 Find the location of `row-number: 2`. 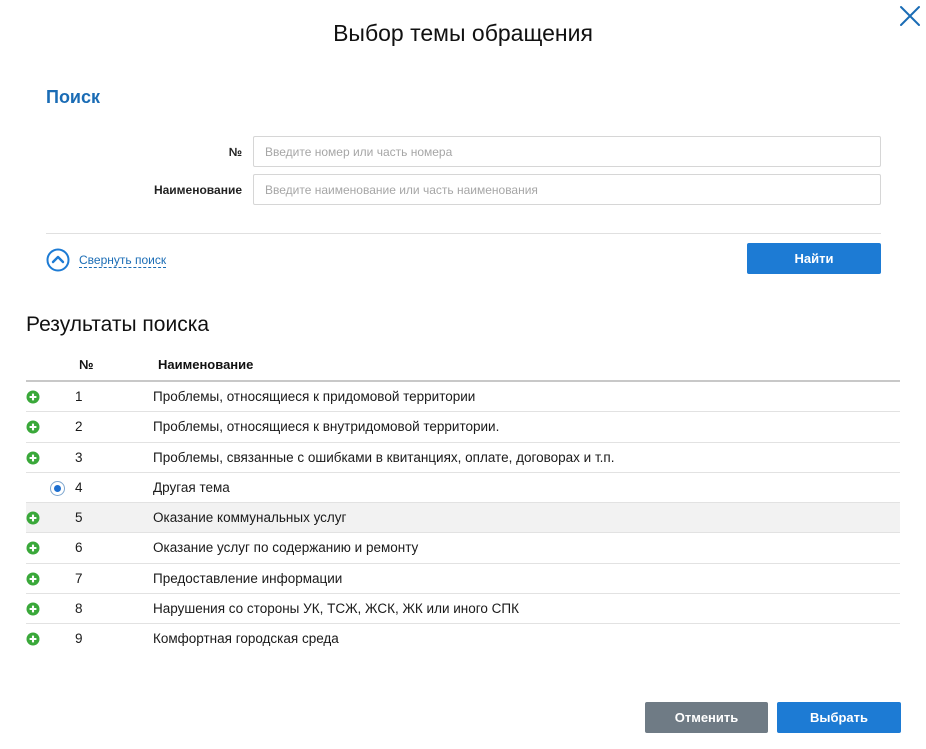

row-number: 2 is located at coordinates (79, 427).